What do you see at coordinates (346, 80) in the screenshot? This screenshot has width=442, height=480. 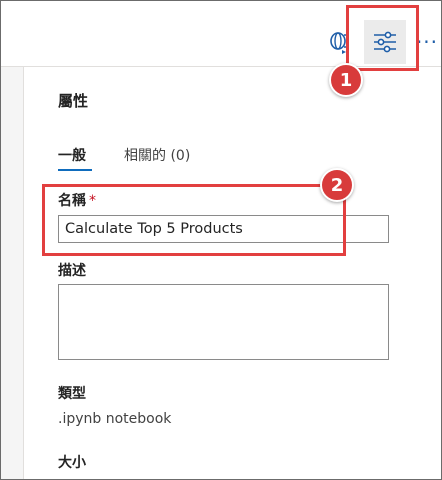 I see `callout-badge-1: 1` at bounding box center [346, 80].